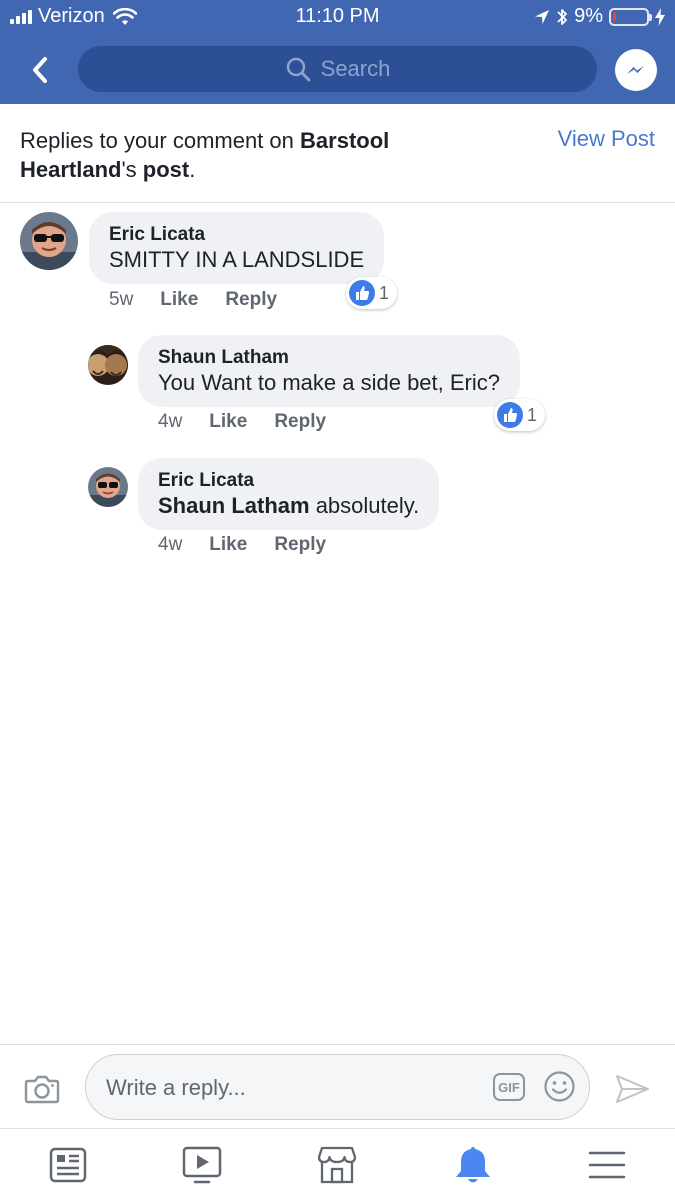 This screenshot has width=675, height=1200. I want to click on send-icon, so click(632, 1089).